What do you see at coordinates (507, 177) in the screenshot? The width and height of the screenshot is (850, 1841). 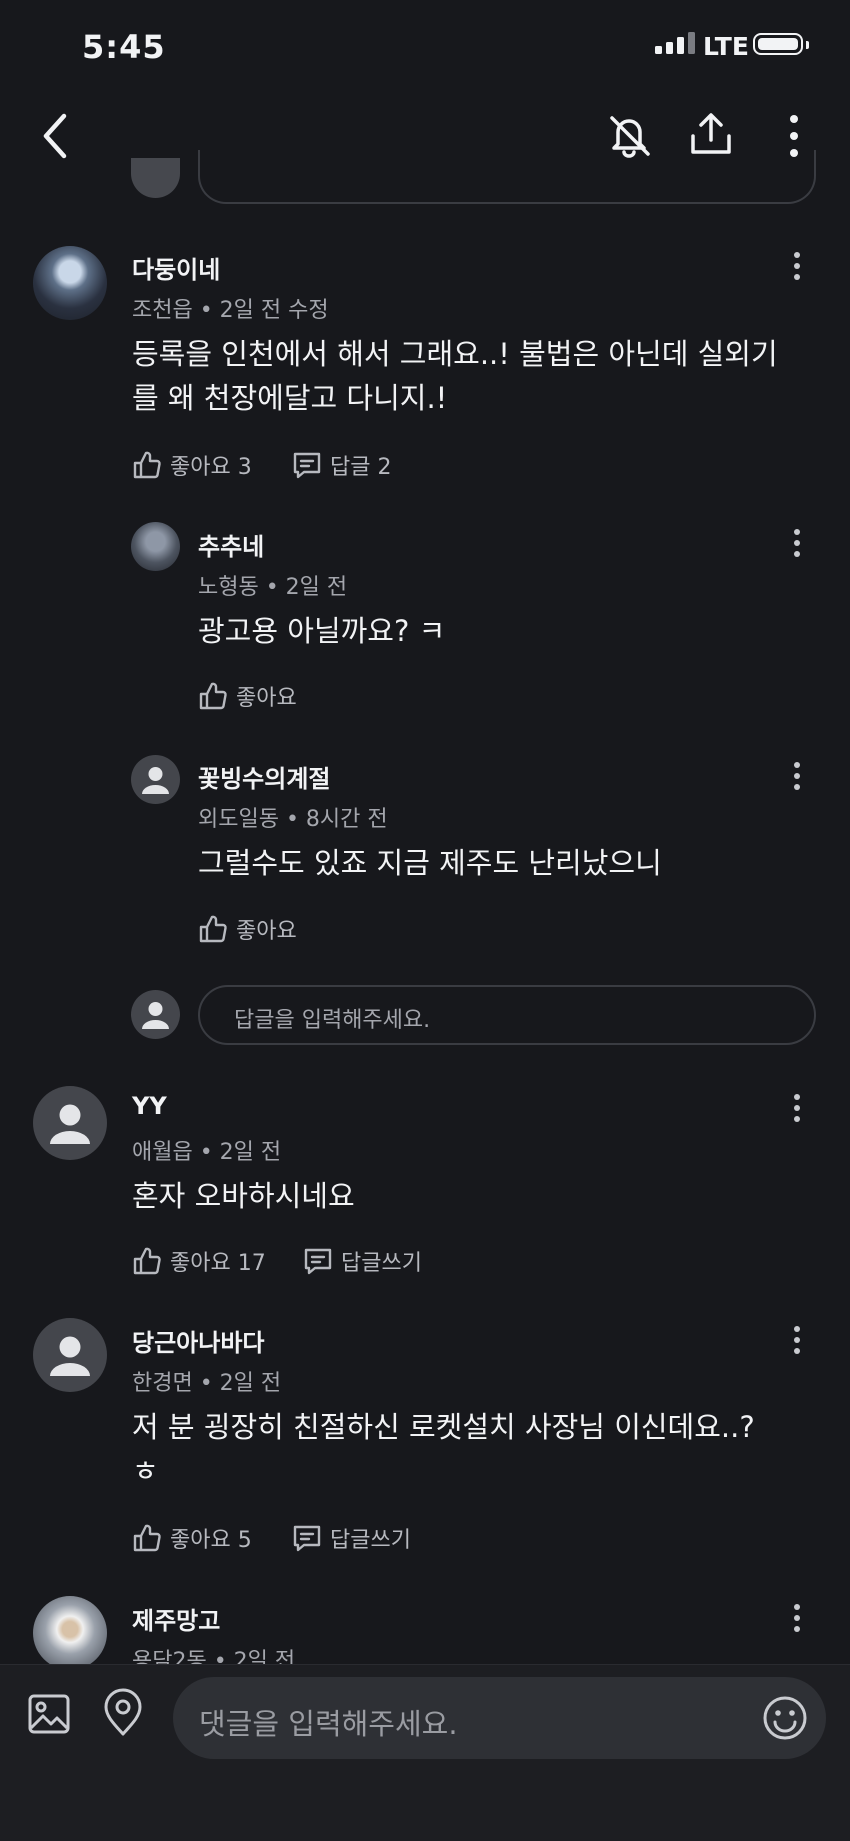 I see `reply-input-clipped` at bounding box center [507, 177].